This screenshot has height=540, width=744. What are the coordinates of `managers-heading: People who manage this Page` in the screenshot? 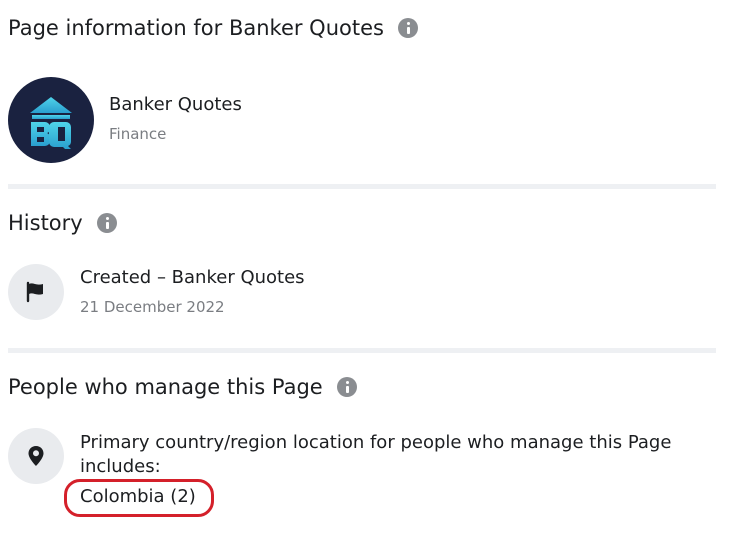 It's located at (182, 387).